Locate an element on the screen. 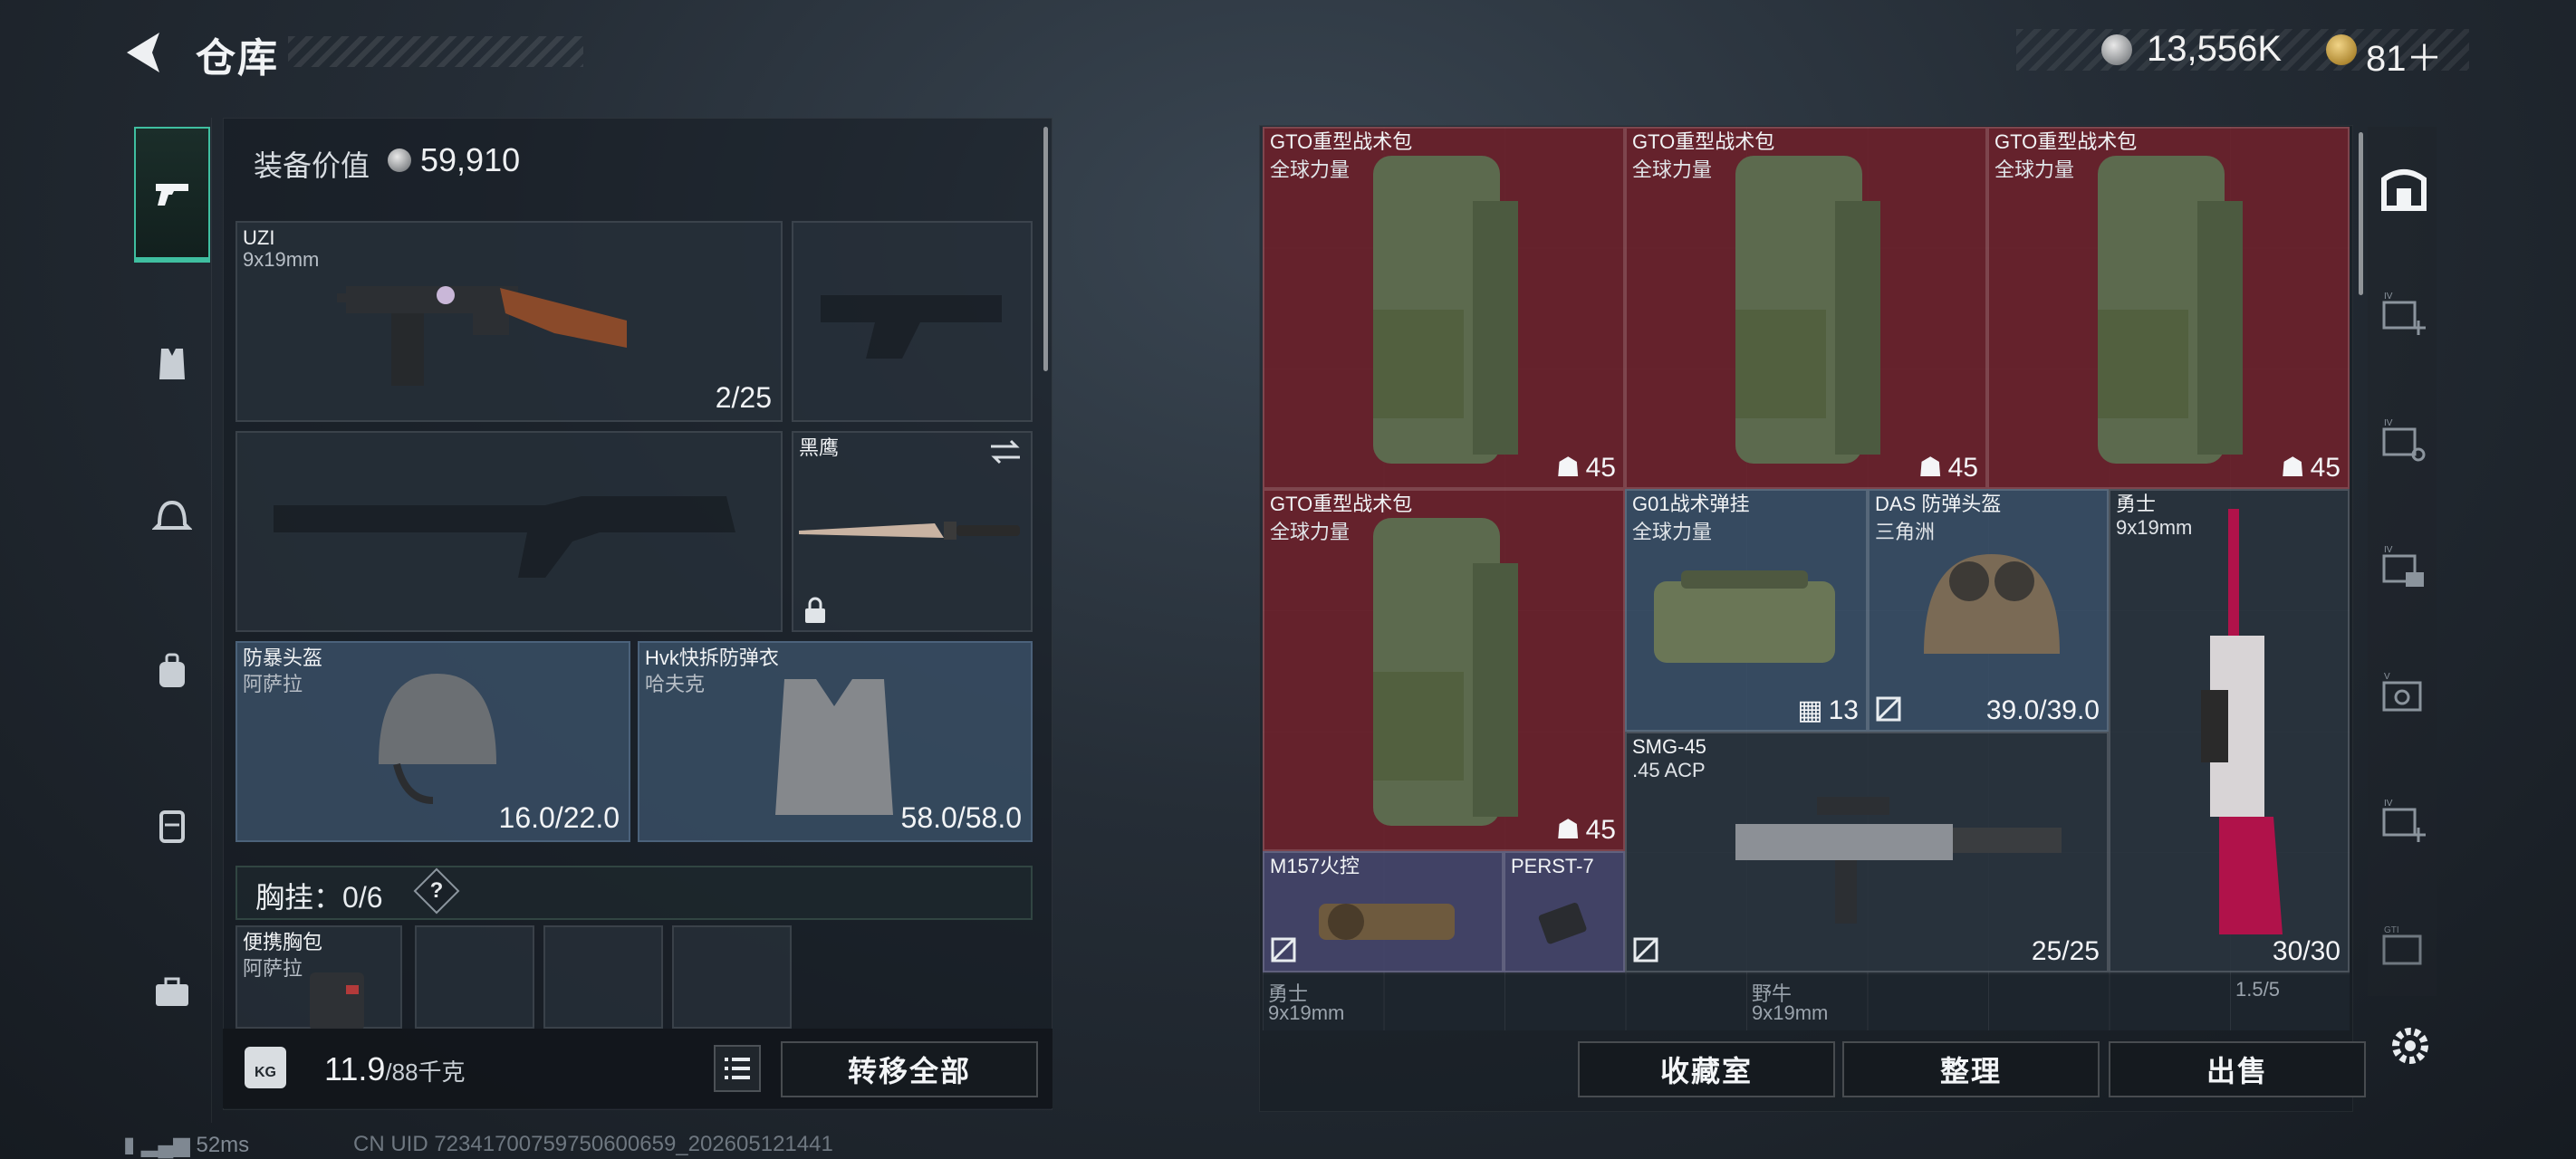  tab-weapons is located at coordinates (172, 195).